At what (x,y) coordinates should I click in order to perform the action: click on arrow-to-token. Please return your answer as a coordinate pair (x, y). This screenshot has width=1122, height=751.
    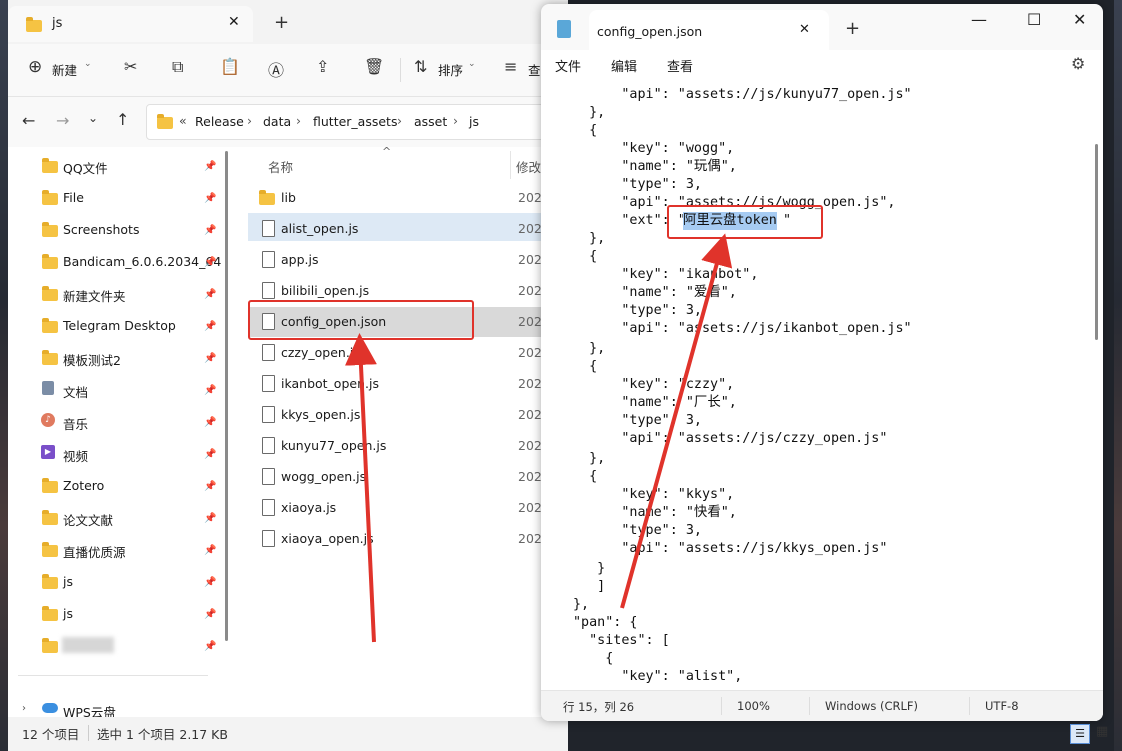
    Looking at the image, I should click on (676, 421).